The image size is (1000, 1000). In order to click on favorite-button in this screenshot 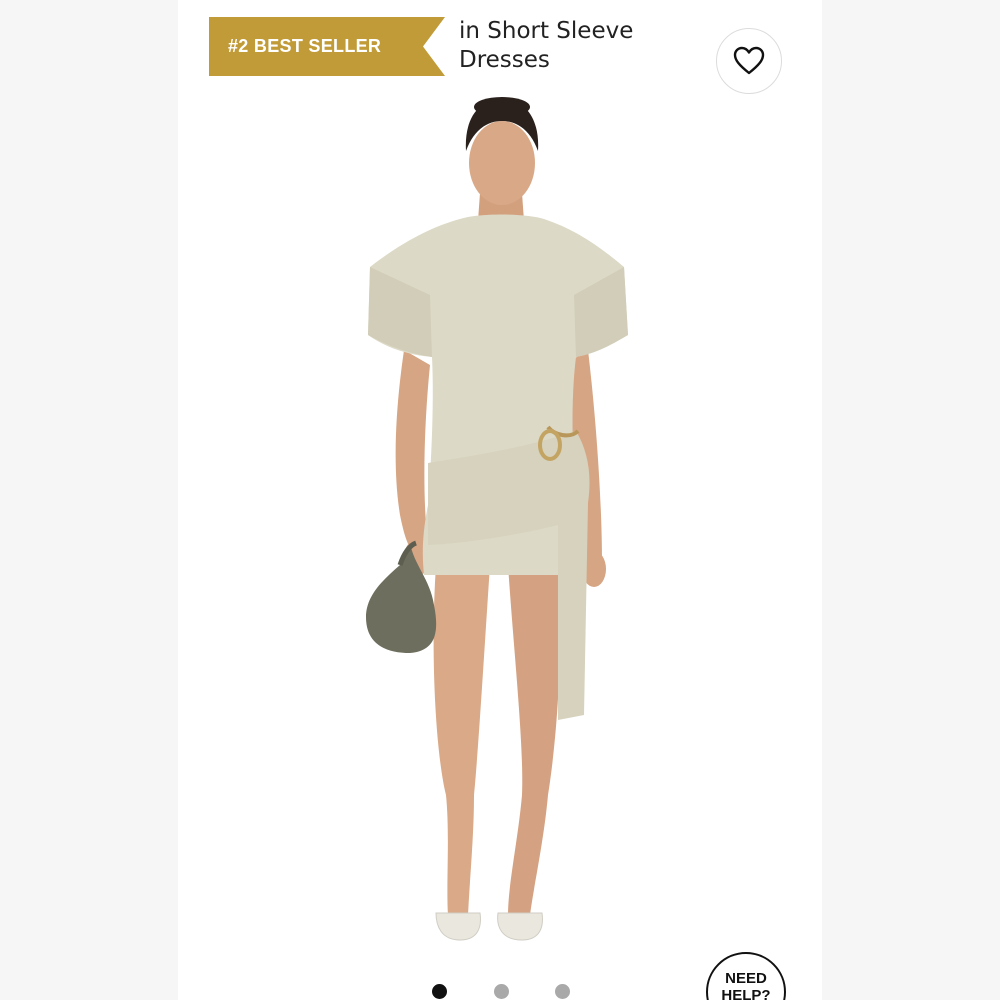, I will do `click(749, 61)`.